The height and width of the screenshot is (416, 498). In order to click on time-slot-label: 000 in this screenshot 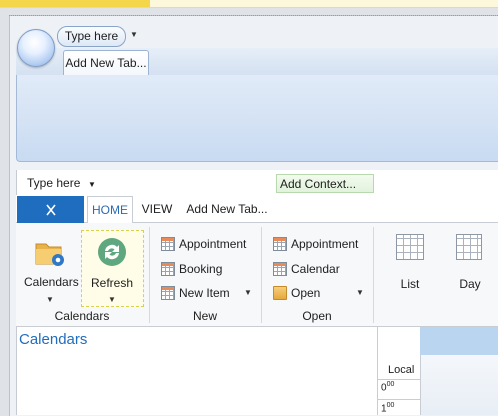, I will do `click(388, 387)`.